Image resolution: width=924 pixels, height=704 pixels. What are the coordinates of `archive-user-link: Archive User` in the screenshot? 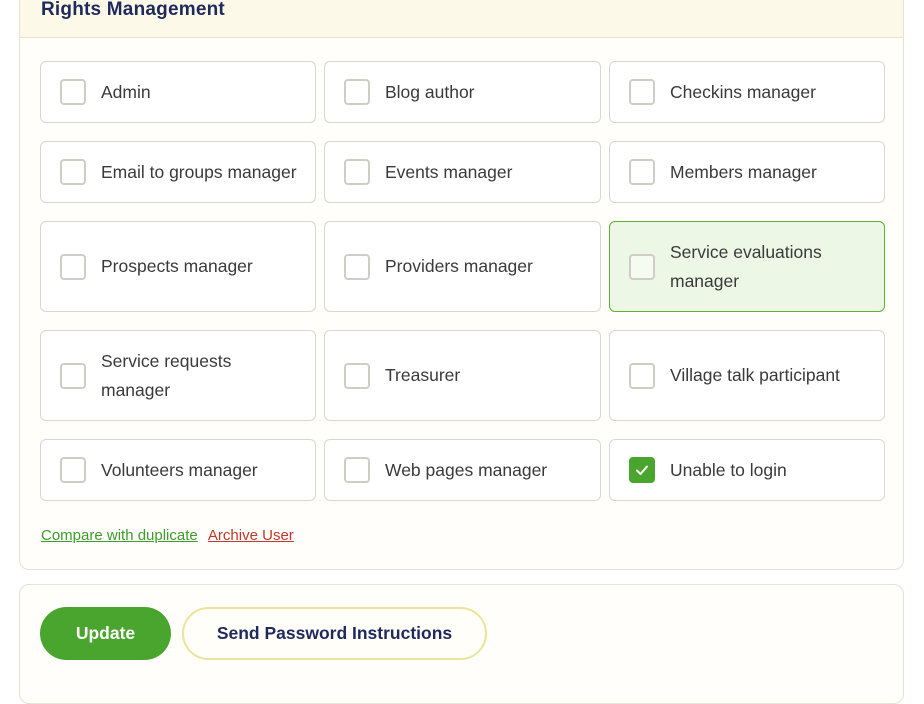 It's located at (251, 535).